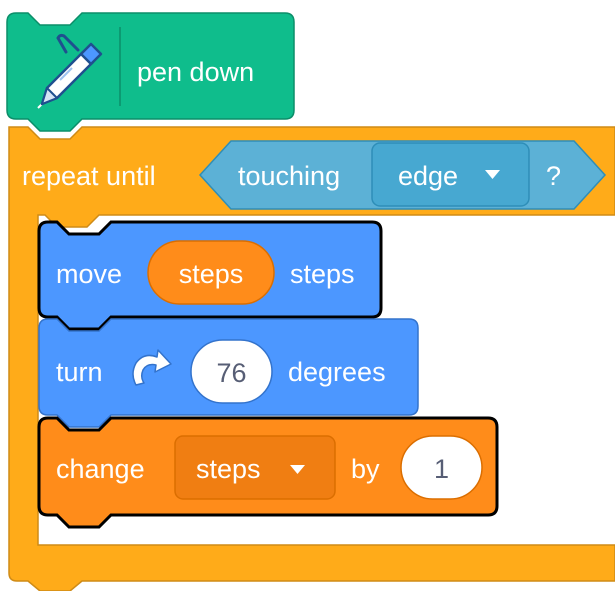 Image resolution: width=615 pixels, height=591 pixels. I want to click on move-label: move, so click(89, 274).